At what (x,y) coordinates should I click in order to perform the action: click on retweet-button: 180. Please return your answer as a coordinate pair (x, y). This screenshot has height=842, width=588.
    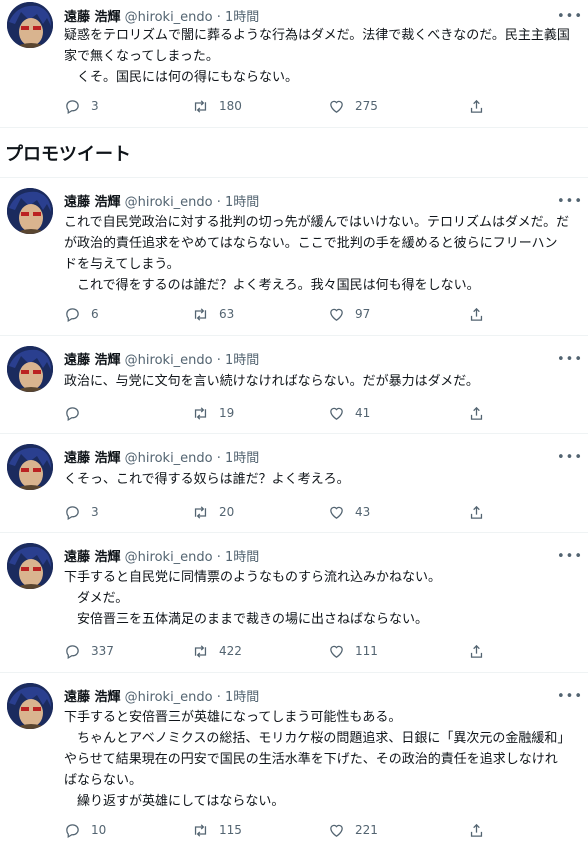
    Looking at the image, I should click on (217, 106).